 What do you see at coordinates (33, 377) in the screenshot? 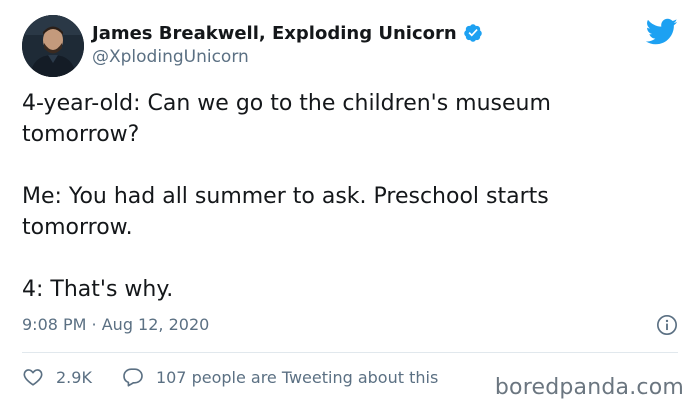
I see `heart-icon` at bounding box center [33, 377].